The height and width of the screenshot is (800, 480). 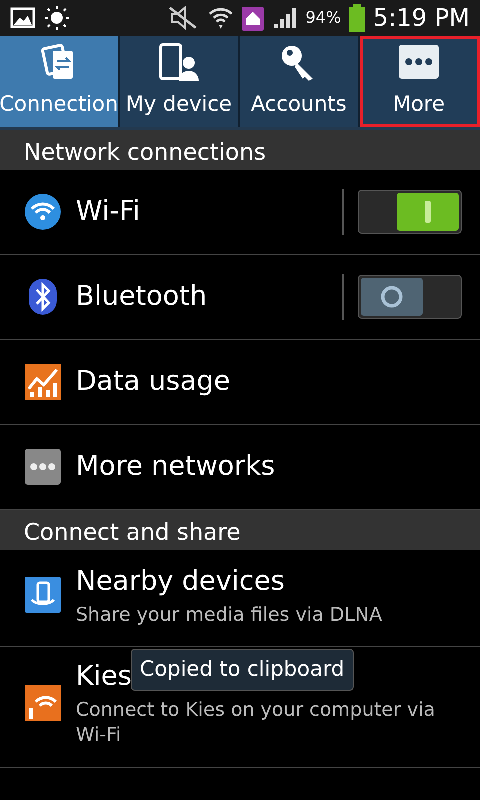 I want to click on settings-row: Wi-Fi, so click(x=240, y=212).